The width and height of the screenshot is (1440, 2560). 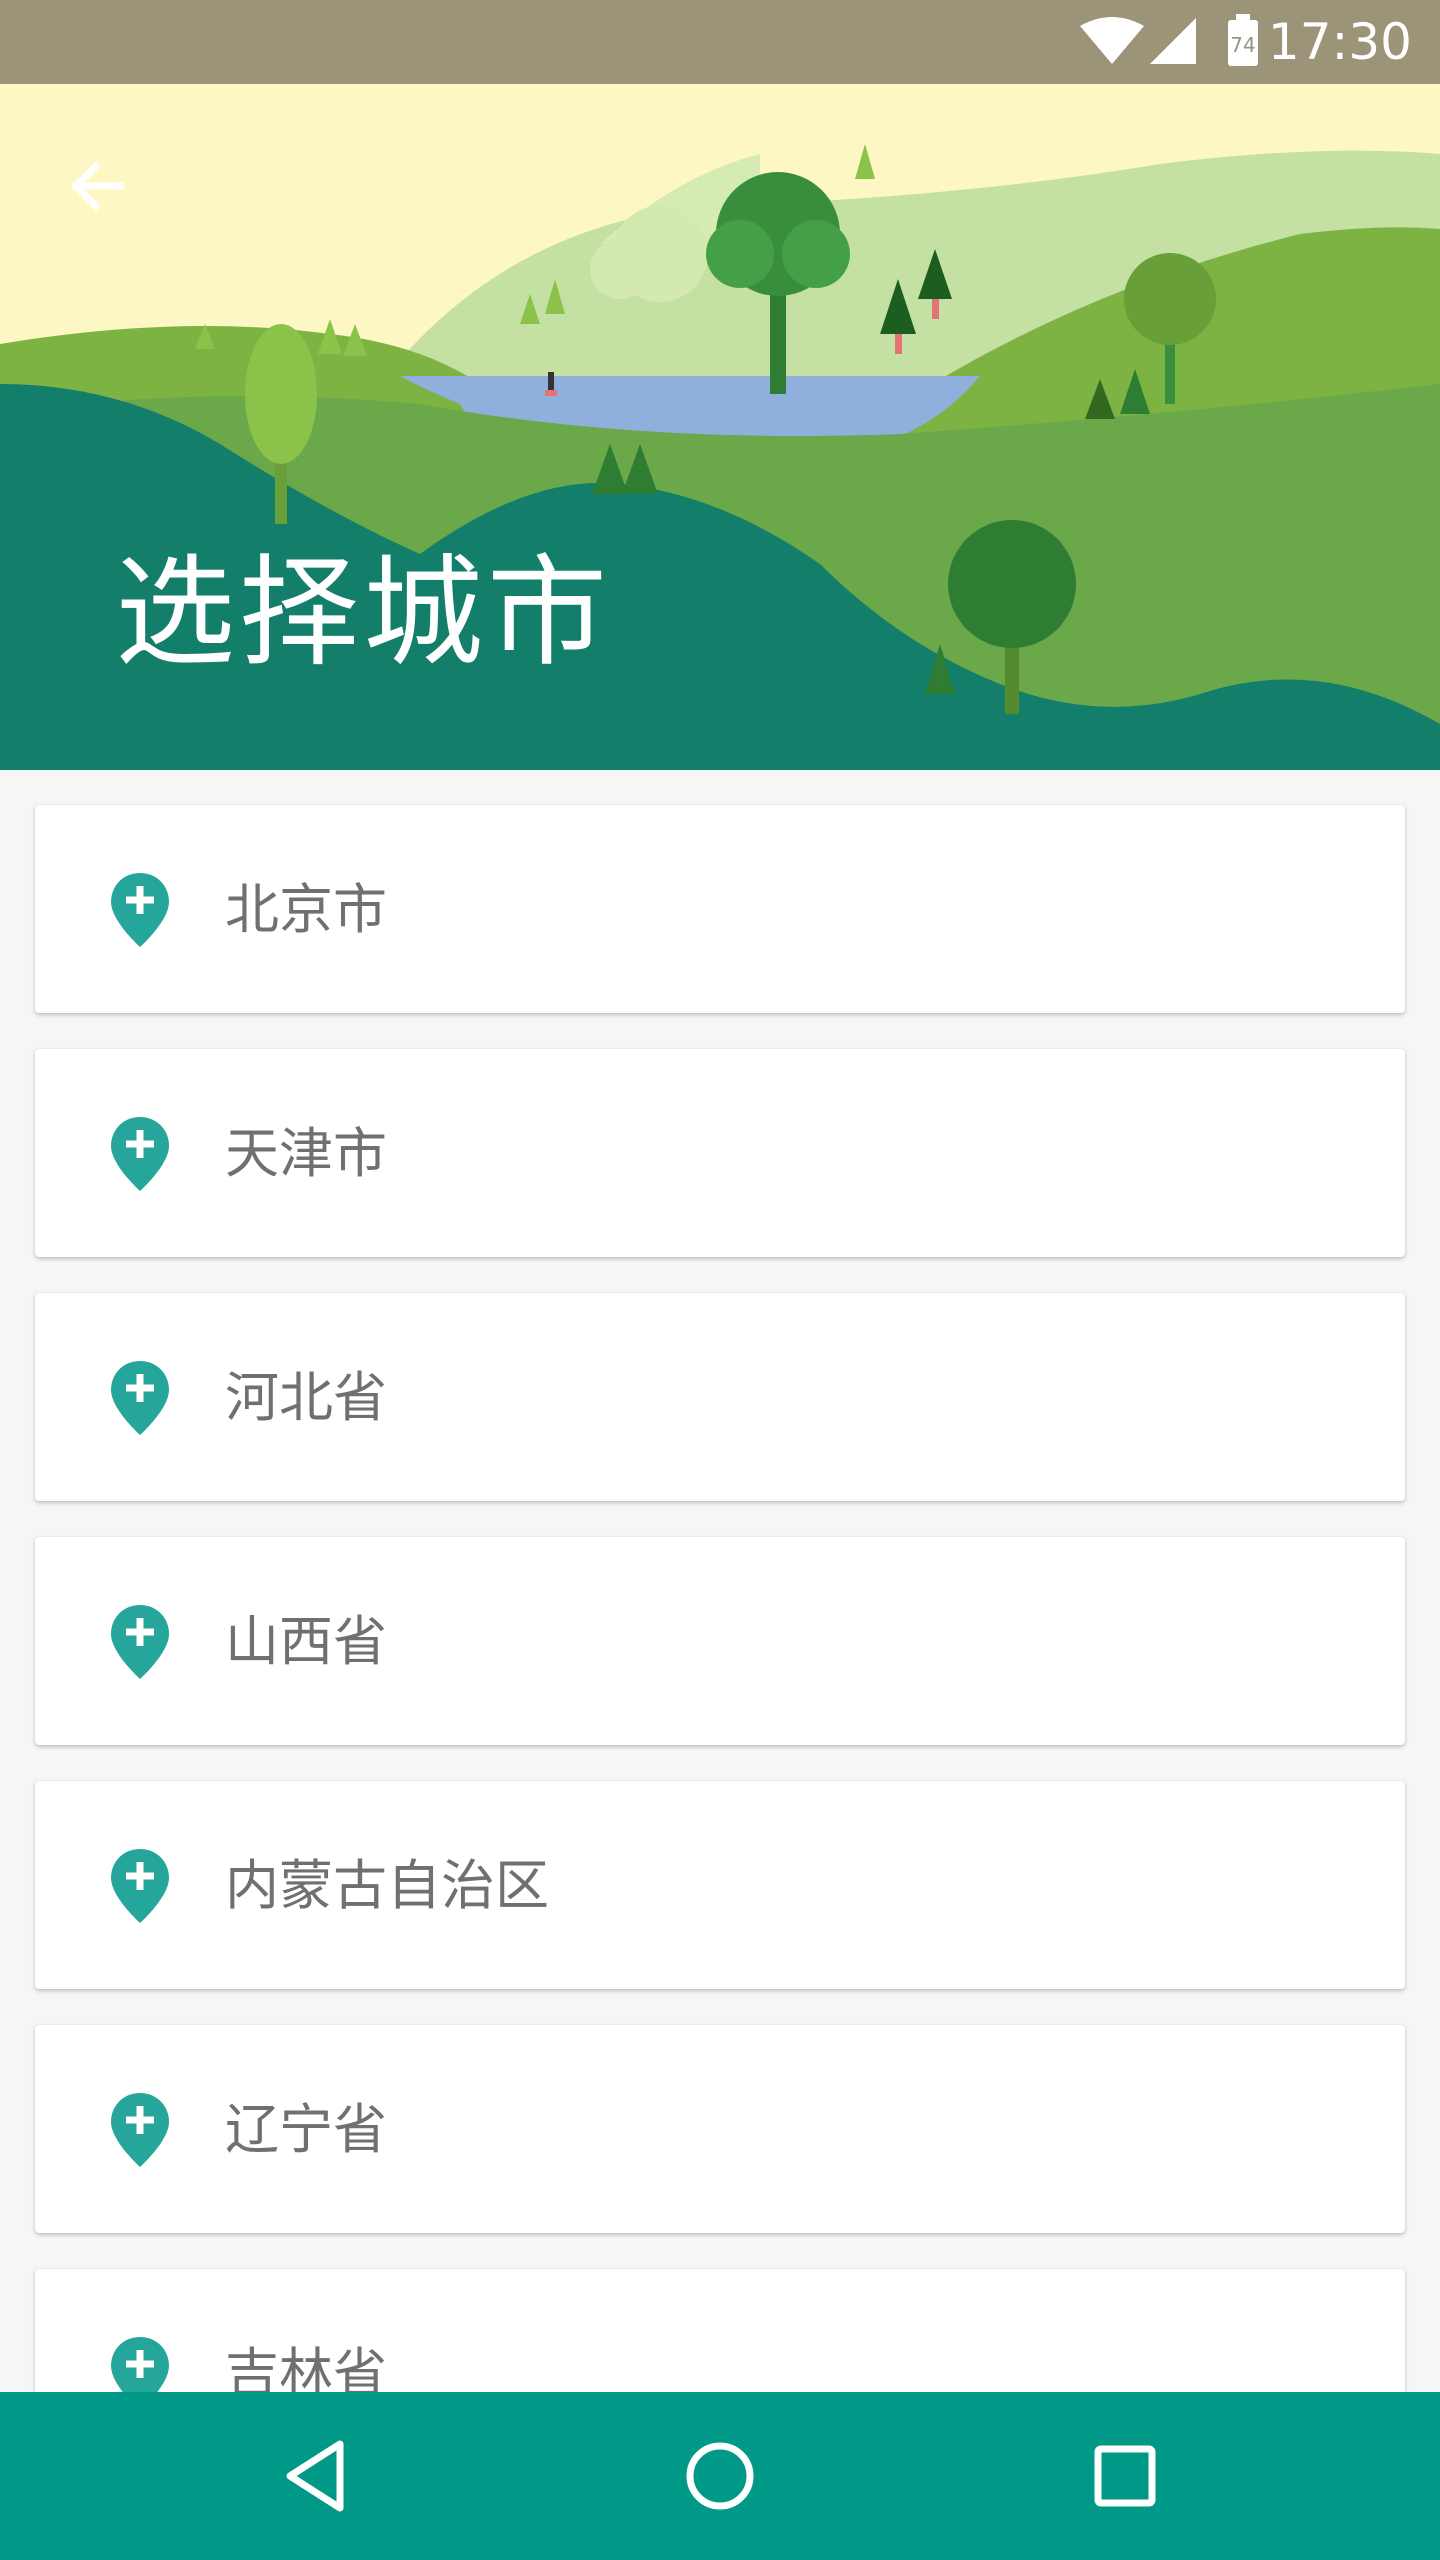 I want to click on battery-icon: 74, so click(x=1243, y=40).